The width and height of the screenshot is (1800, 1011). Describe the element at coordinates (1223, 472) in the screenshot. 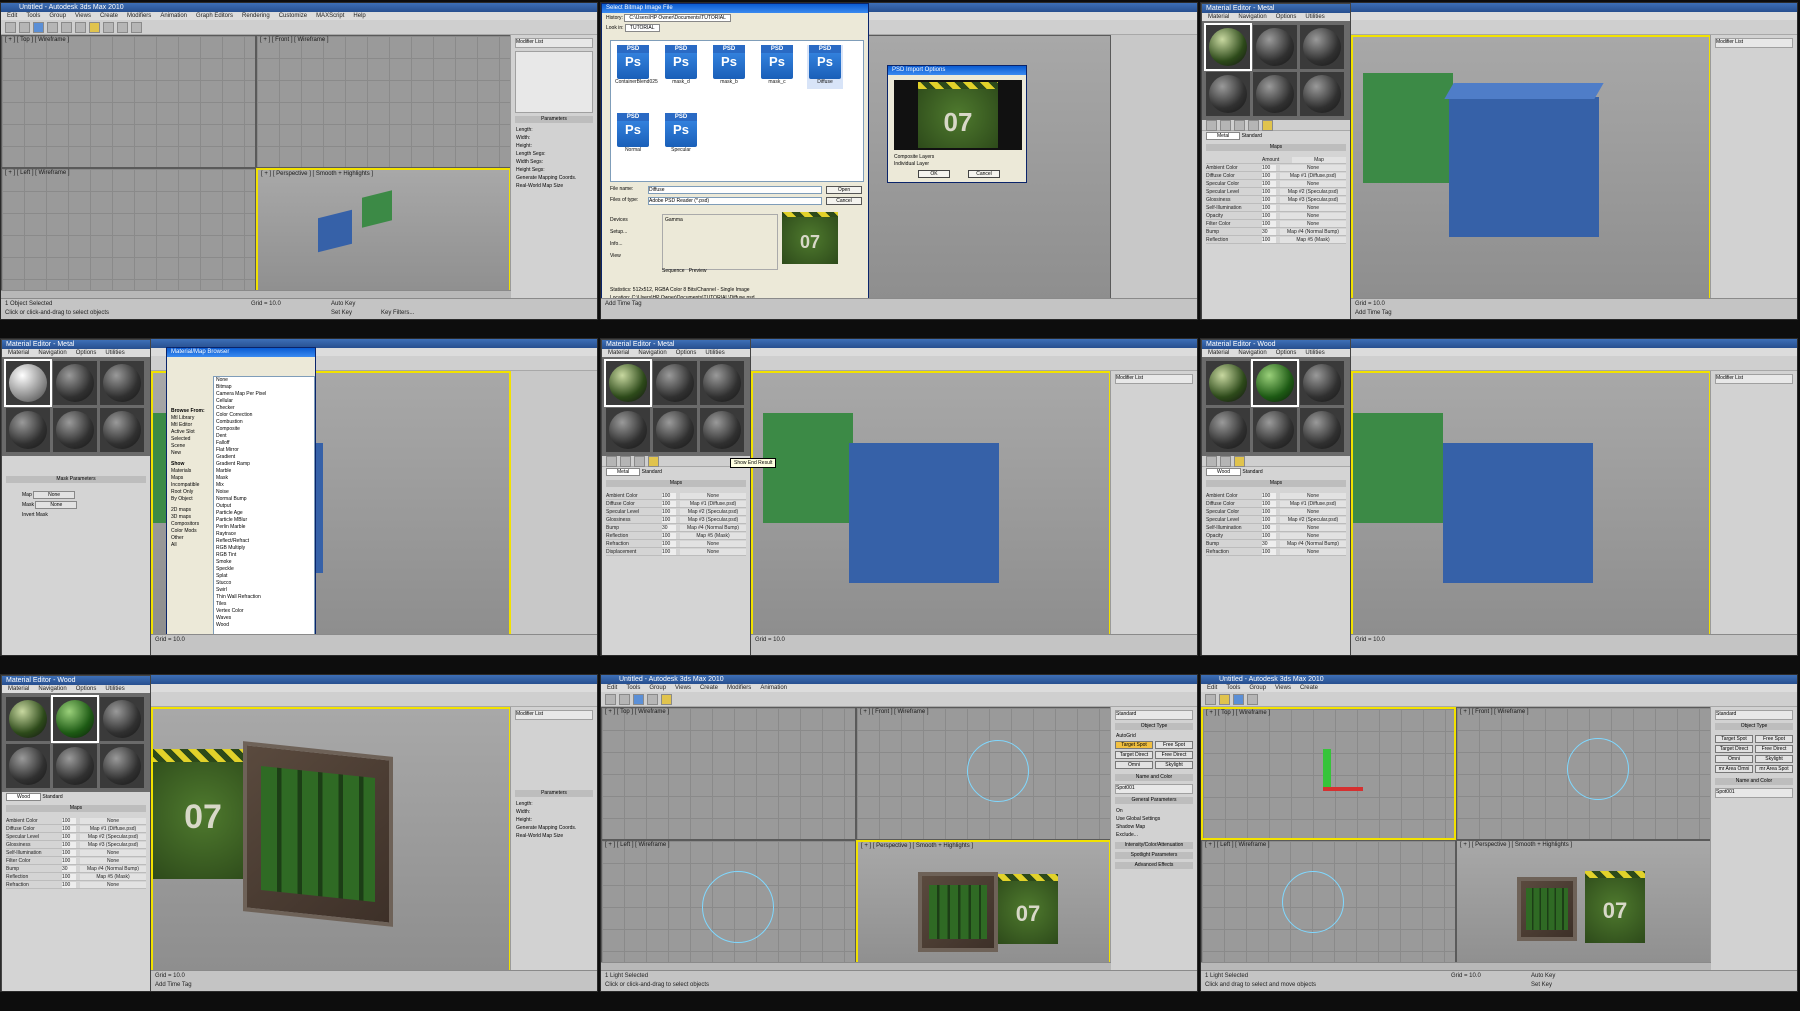

I see `material-name-field: Wood` at that location.